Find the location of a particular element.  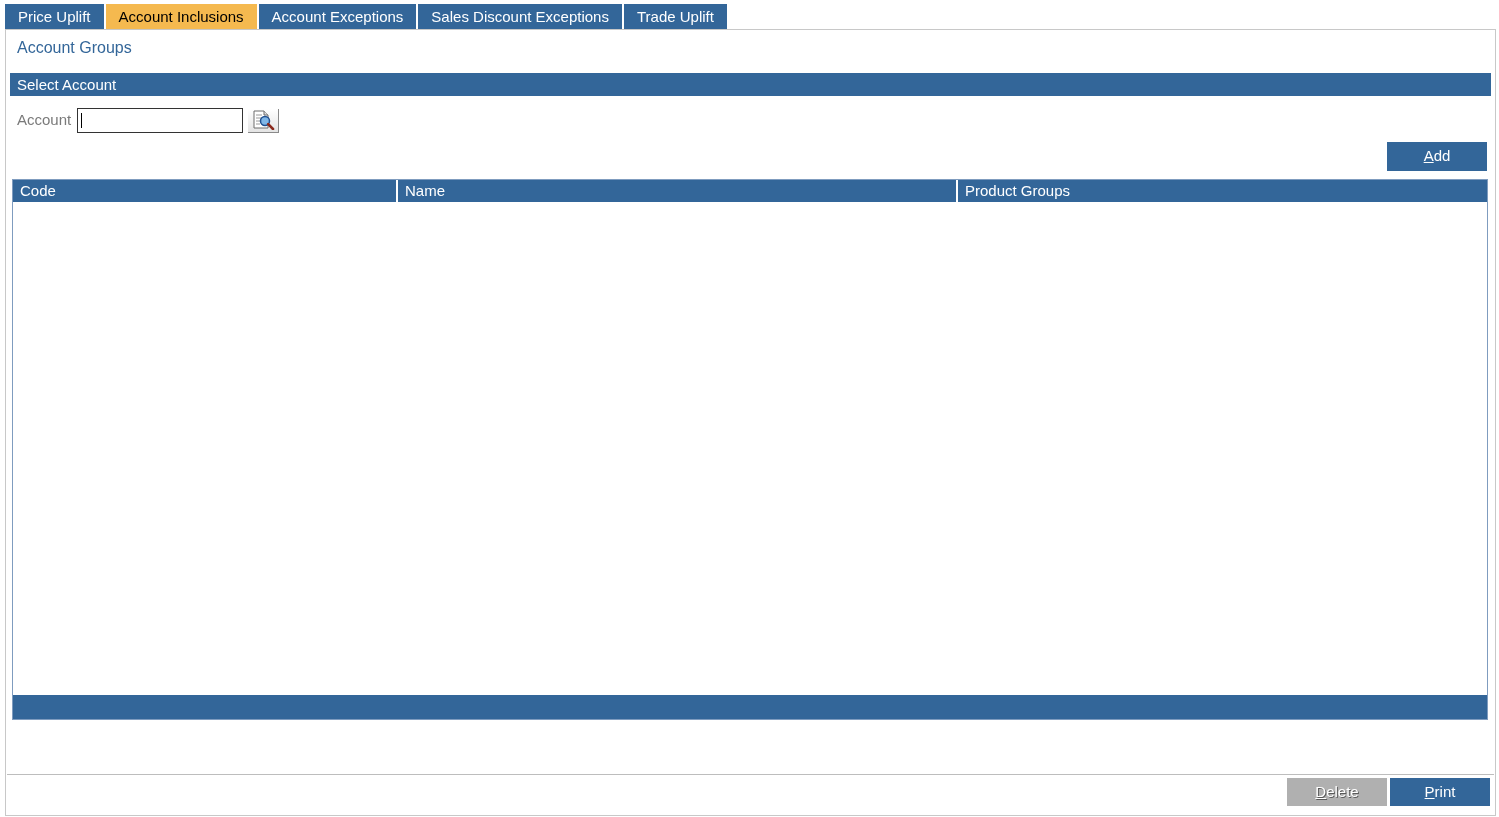

tab: Price Uplift is located at coordinates (54, 16).